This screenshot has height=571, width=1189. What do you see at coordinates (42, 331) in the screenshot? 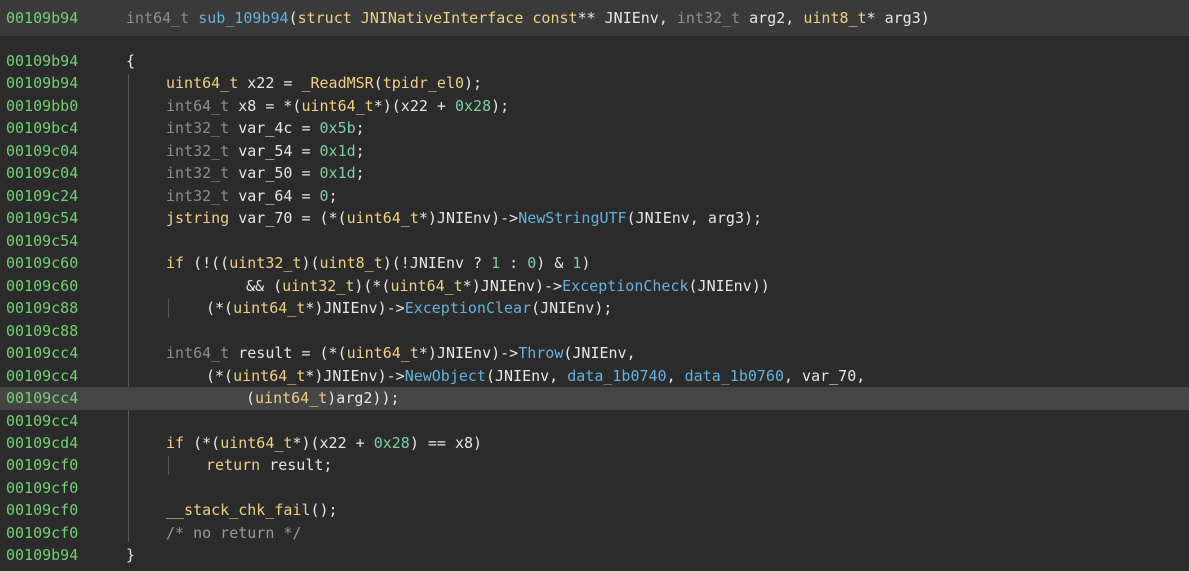
I see `line-address: 00109c88` at bounding box center [42, 331].